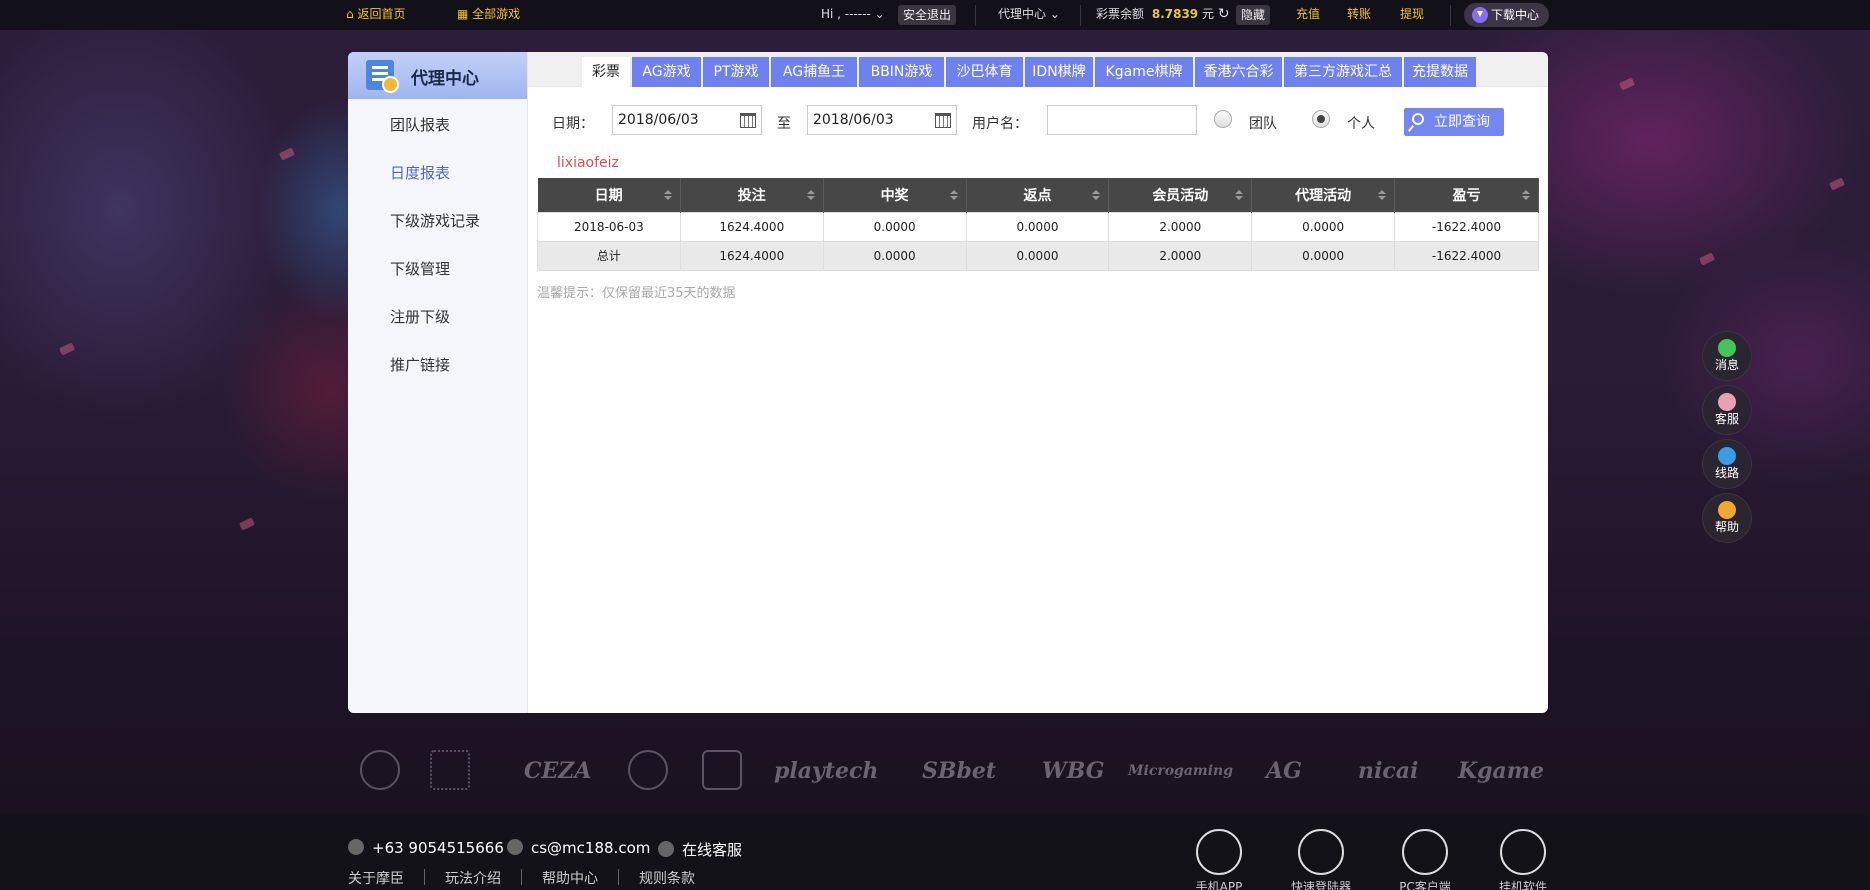  Describe the element at coordinates (1239, 195) in the screenshot. I see `sort-icon` at that location.